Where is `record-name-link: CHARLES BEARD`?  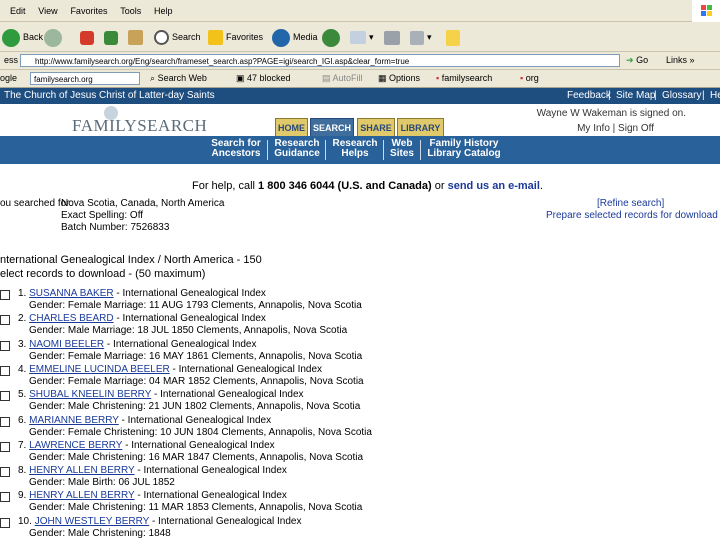
record-name-link: CHARLES BEARD is located at coordinates (71, 318).